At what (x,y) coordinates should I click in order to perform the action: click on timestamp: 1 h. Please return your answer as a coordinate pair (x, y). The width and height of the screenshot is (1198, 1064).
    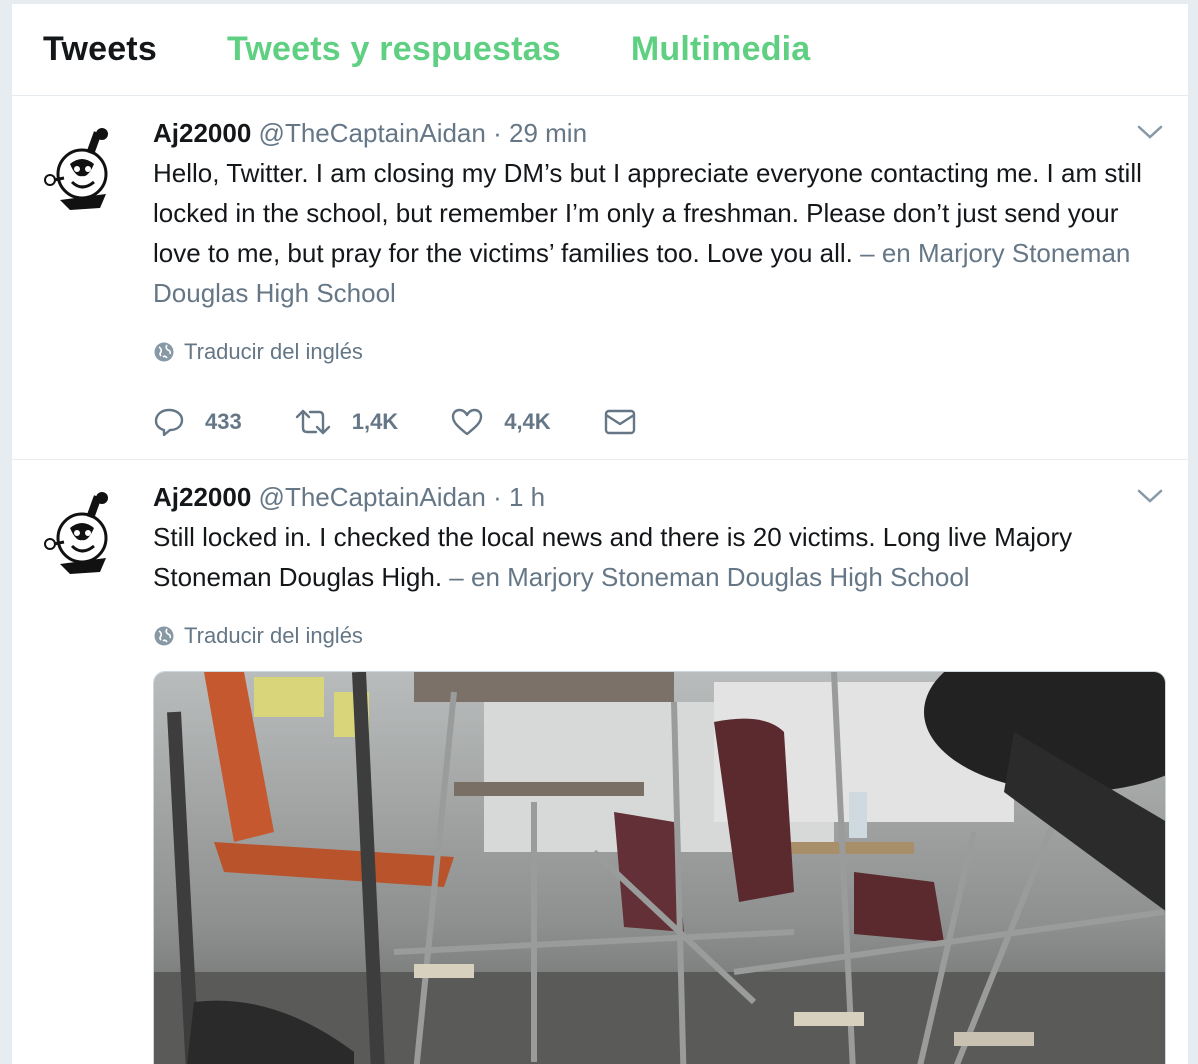
    Looking at the image, I should click on (527, 497).